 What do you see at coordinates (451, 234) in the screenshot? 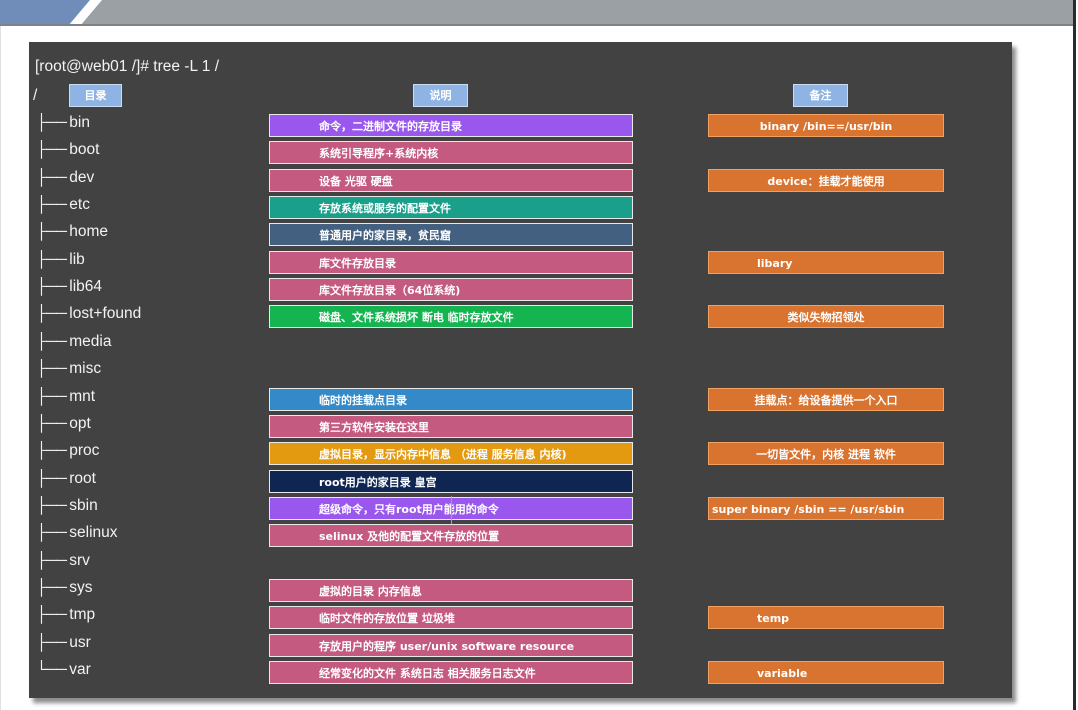
I see `description-box: 普通用户的家目录，贫民窟` at bounding box center [451, 234].